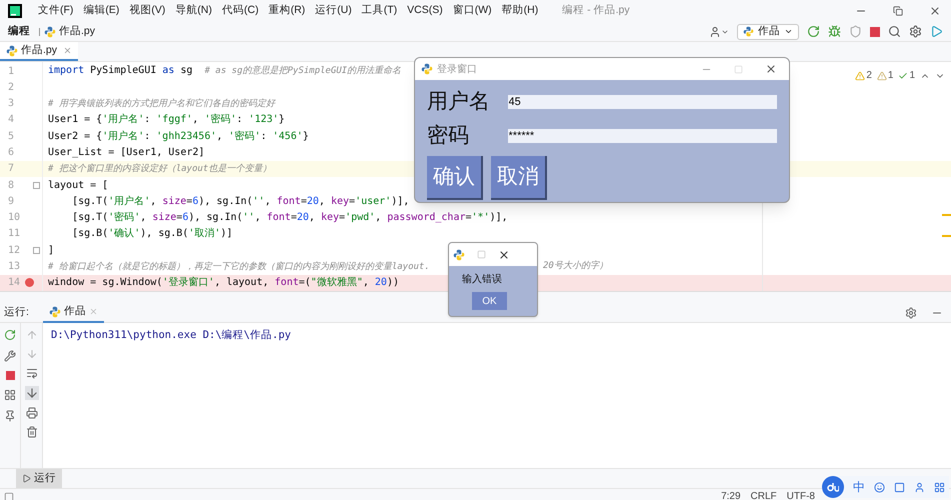  I want to click on console-output: D:\Python311\python.exe D:\编程\作品.py, so click(171, 335).